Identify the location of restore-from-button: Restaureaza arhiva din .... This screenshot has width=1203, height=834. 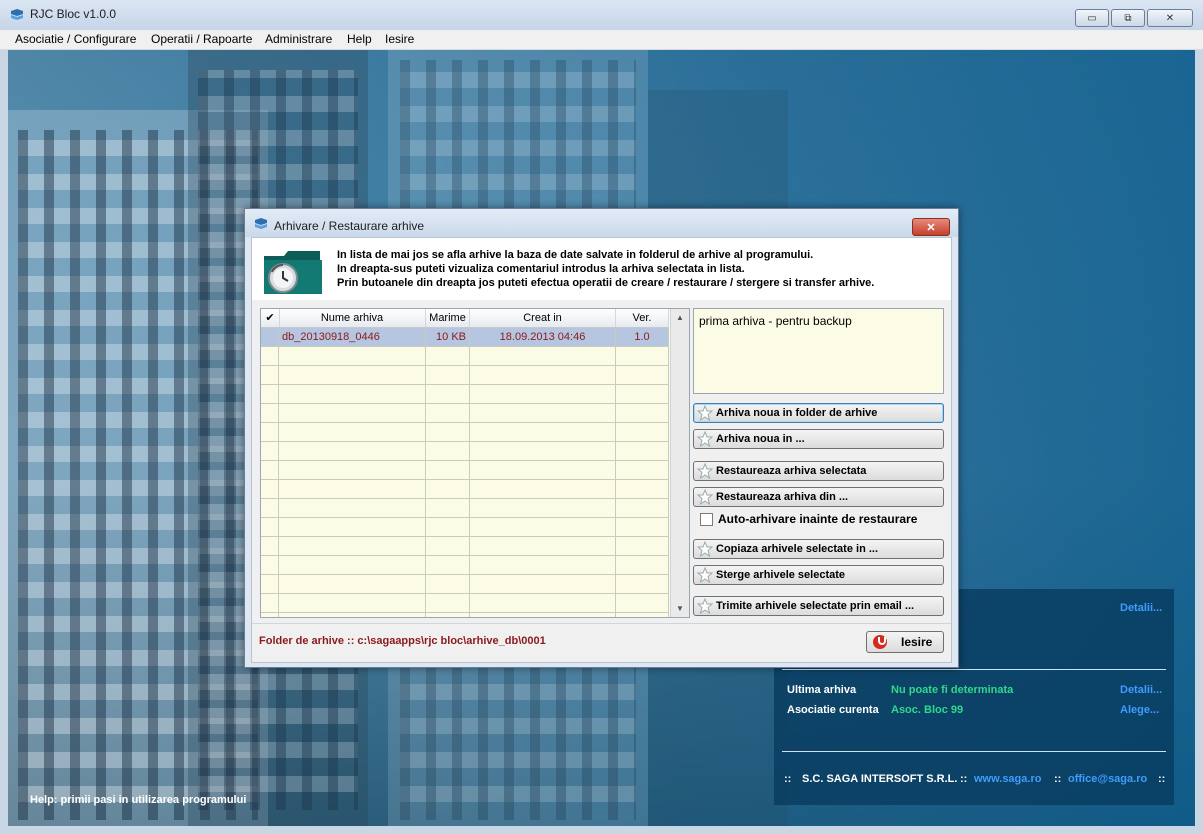
(818, 497).